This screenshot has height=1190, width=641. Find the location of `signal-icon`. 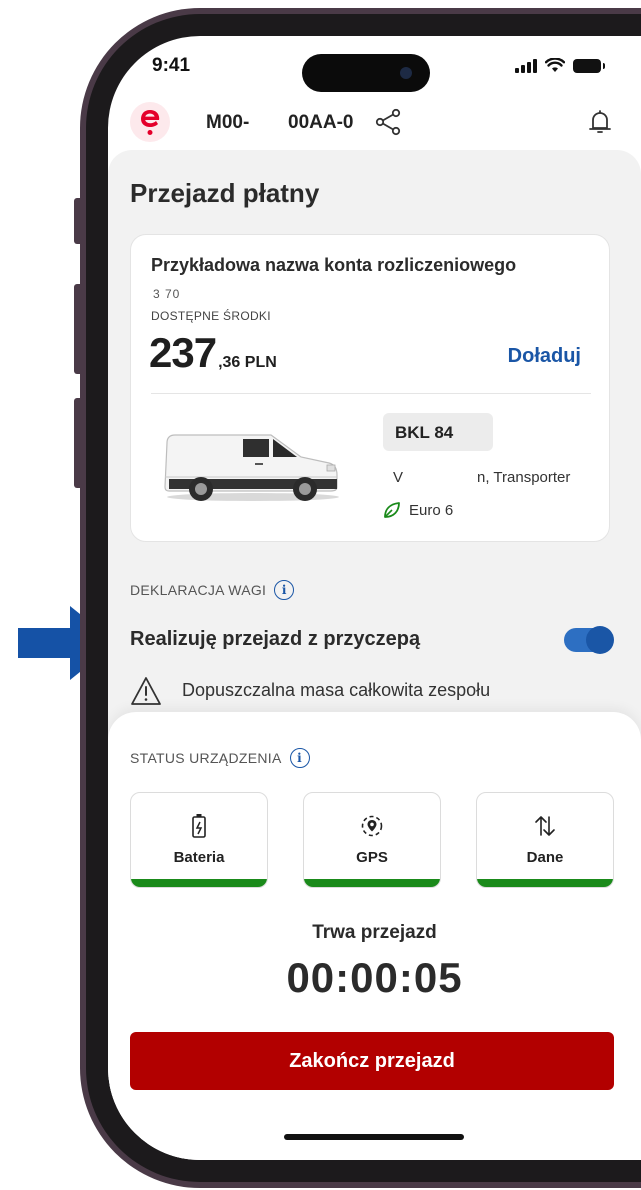

signal-icon is located at coordinates (526, 65).